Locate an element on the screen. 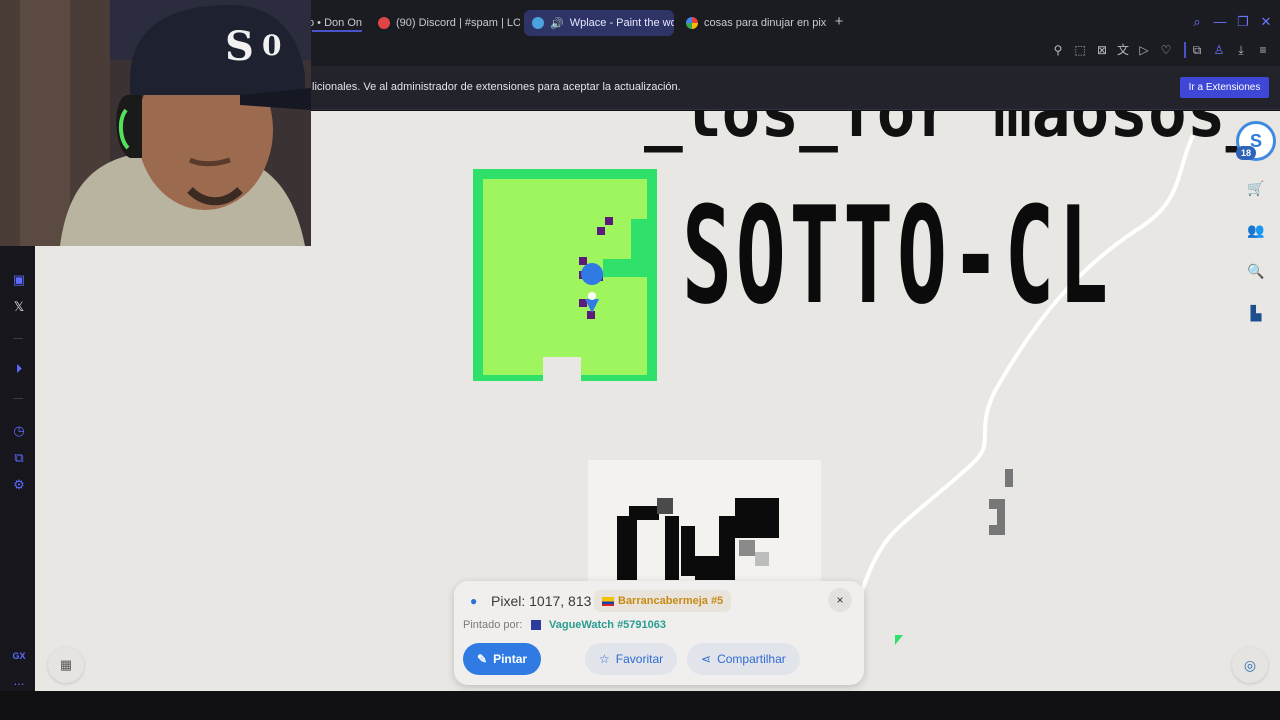  new-tab-button: + is located at coordinates (839, 22).